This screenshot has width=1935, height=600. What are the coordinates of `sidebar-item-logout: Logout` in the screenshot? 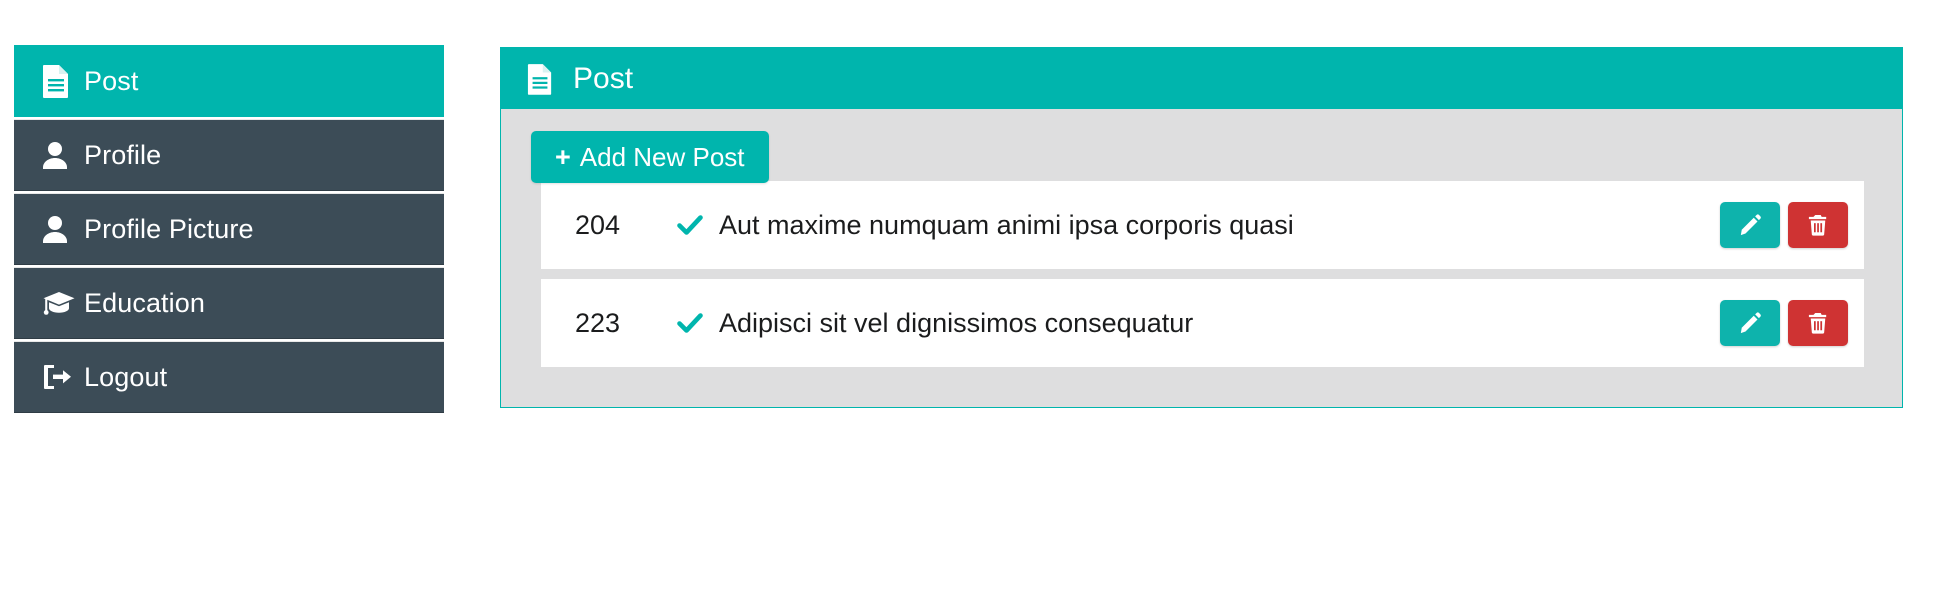 It's located at (229, 377).